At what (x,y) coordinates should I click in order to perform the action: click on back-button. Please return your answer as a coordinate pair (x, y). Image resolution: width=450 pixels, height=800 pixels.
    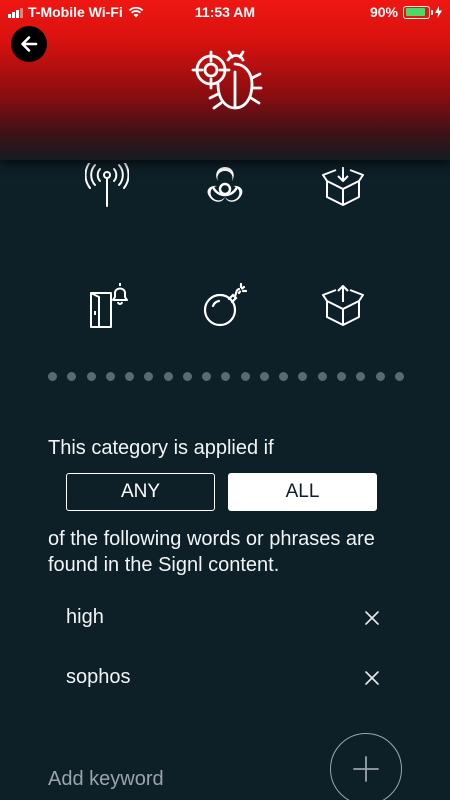
    Looking at the image, I should click on (29, 44).